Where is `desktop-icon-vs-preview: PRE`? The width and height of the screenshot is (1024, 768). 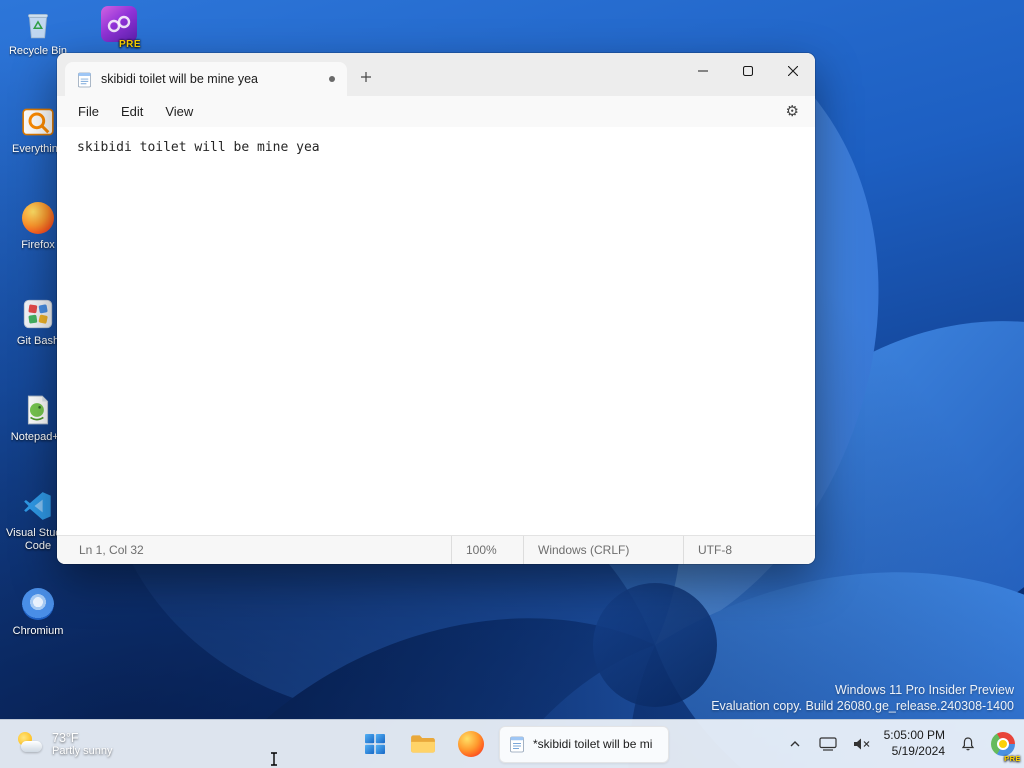 desktop-icon-vs-preview: PRE is located at coordinates (119, 28).